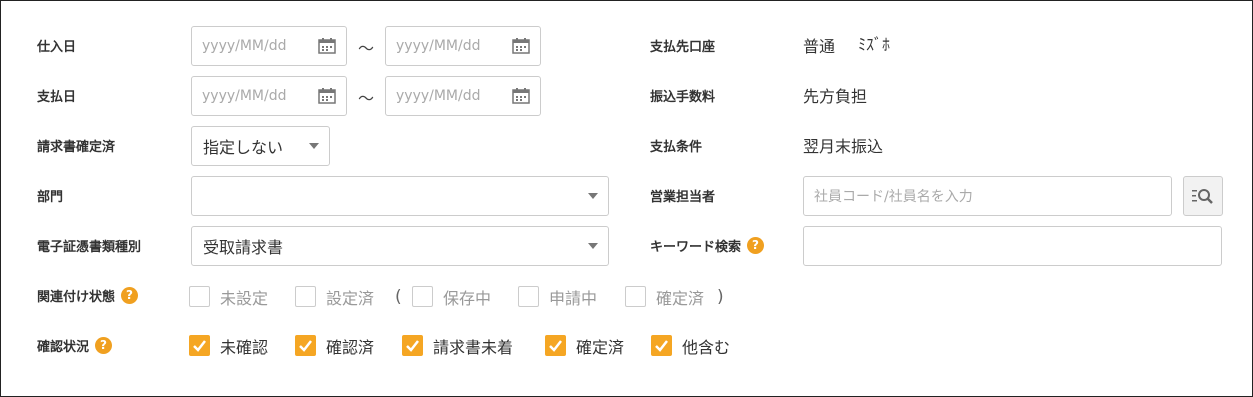  I want to click on shiire-date-from: yyyy/MM/dd, so click(269, 46).